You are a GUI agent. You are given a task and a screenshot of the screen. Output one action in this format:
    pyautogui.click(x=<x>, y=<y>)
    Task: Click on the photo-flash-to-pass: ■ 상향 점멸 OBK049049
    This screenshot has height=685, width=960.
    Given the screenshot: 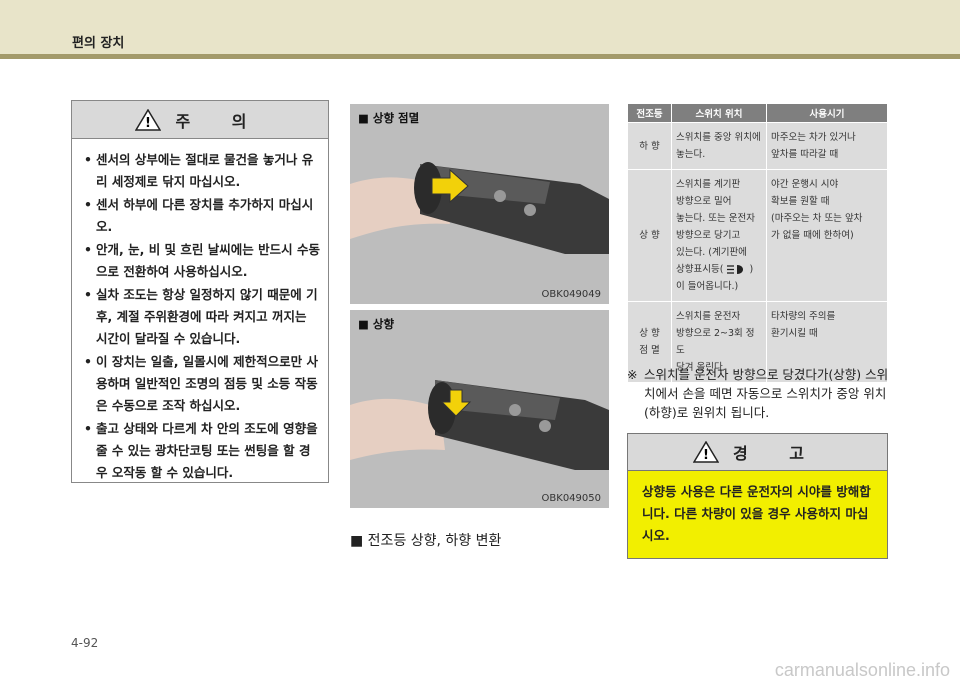 What is the action you would take?
    pyautogui.click(x=479, y=204)
    